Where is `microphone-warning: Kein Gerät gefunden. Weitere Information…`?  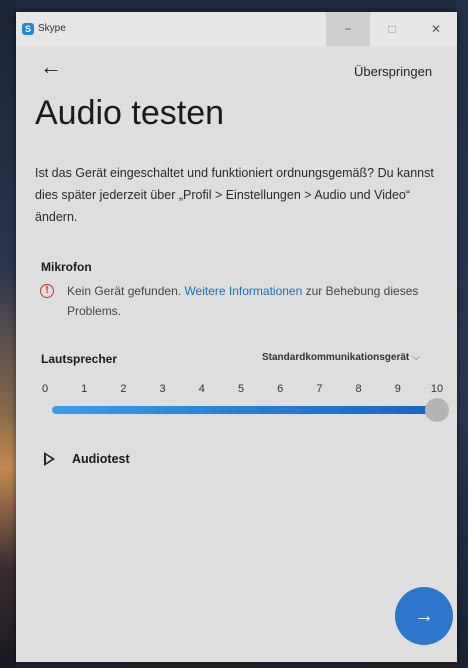
microphone-warning: Kein Gerät gefunden. Weitere Information… is located at coordinates (259, 301).